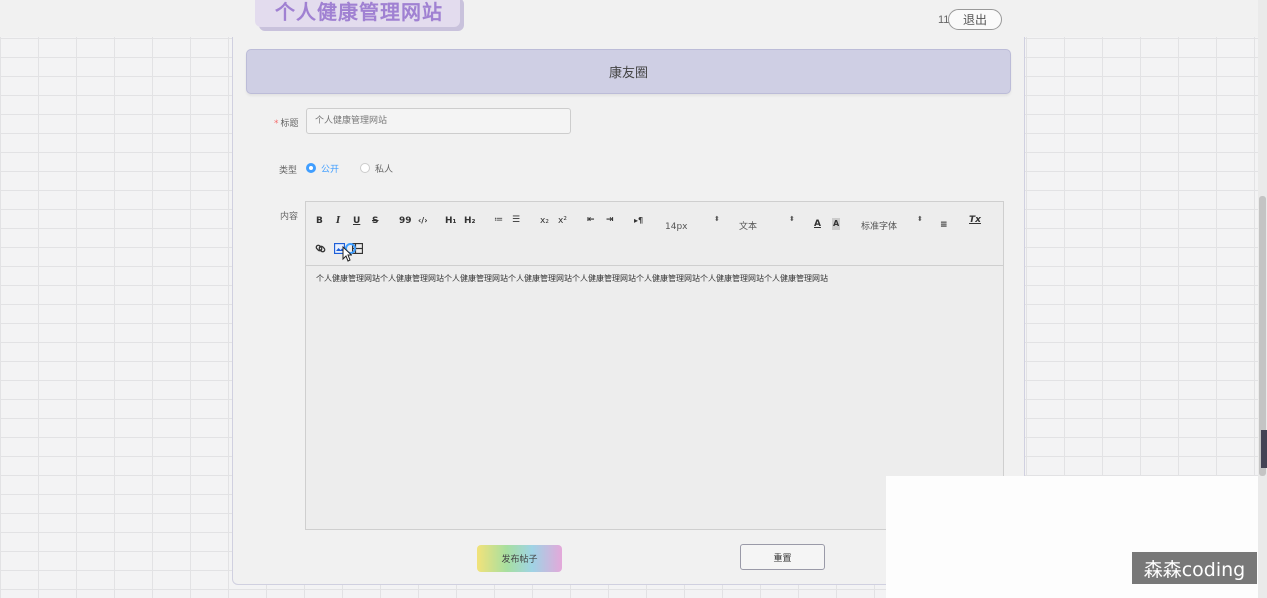 The image size is (1267, 598). I want to click on font-size-select: 14px, so click(676, 227).